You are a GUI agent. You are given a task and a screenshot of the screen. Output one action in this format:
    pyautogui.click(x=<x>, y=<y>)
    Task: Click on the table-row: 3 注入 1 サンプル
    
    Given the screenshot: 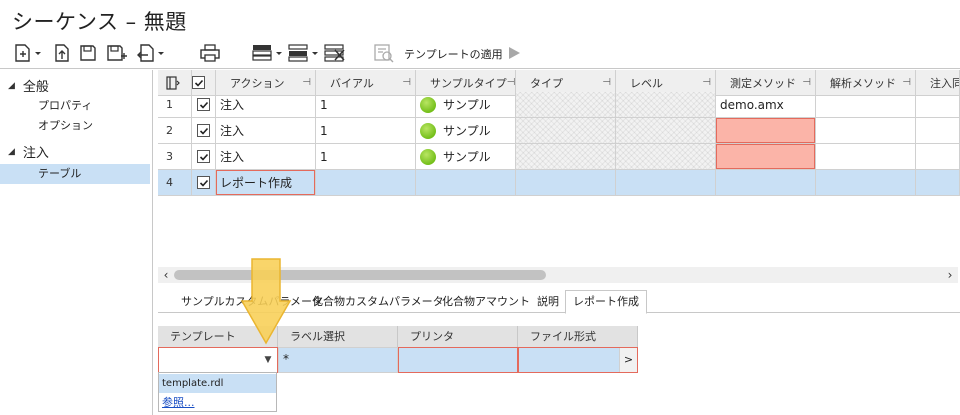 What is the action you would take?
    pyautogui.click(x=559, y=157)
    